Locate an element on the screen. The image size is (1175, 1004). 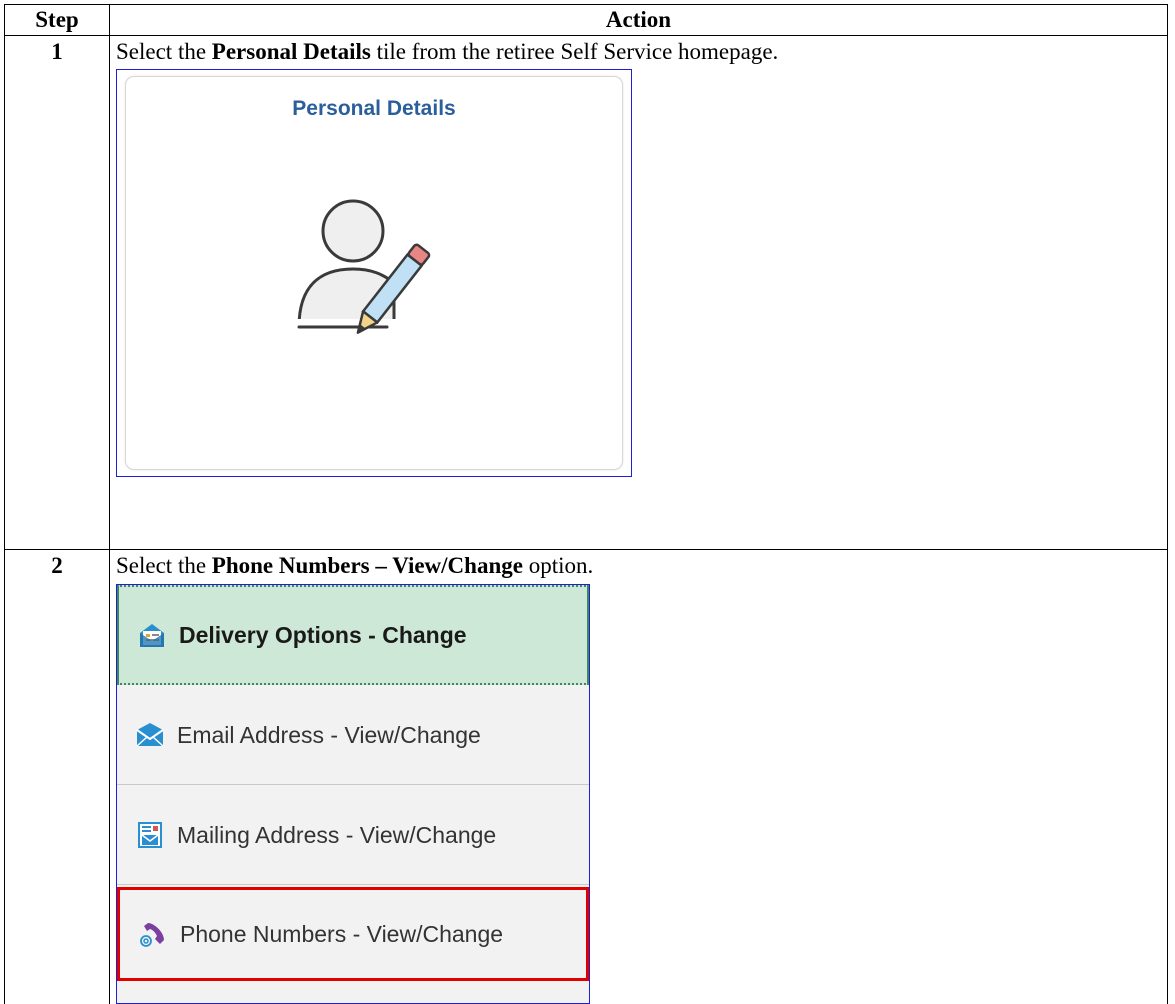
menu-item-phone-numbers: Phone Numbers - View/Change is located at coordinates (353, 934).